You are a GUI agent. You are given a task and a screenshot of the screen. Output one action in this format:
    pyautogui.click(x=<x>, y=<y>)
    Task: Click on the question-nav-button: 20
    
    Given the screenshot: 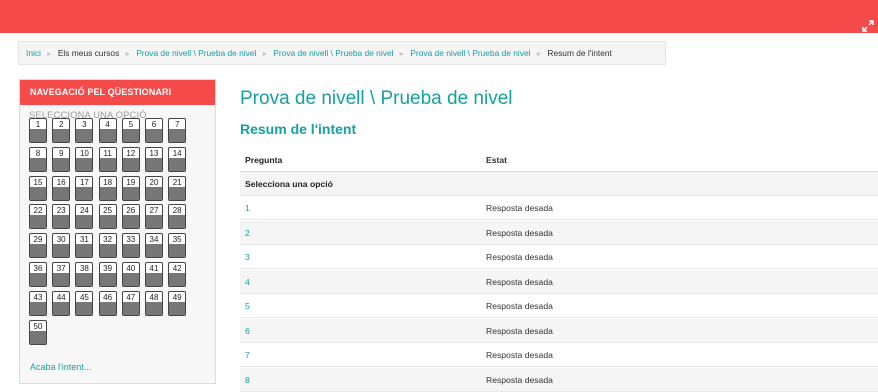 What is the action you would take?
    pyautogui.click(x=154, y=188)
    